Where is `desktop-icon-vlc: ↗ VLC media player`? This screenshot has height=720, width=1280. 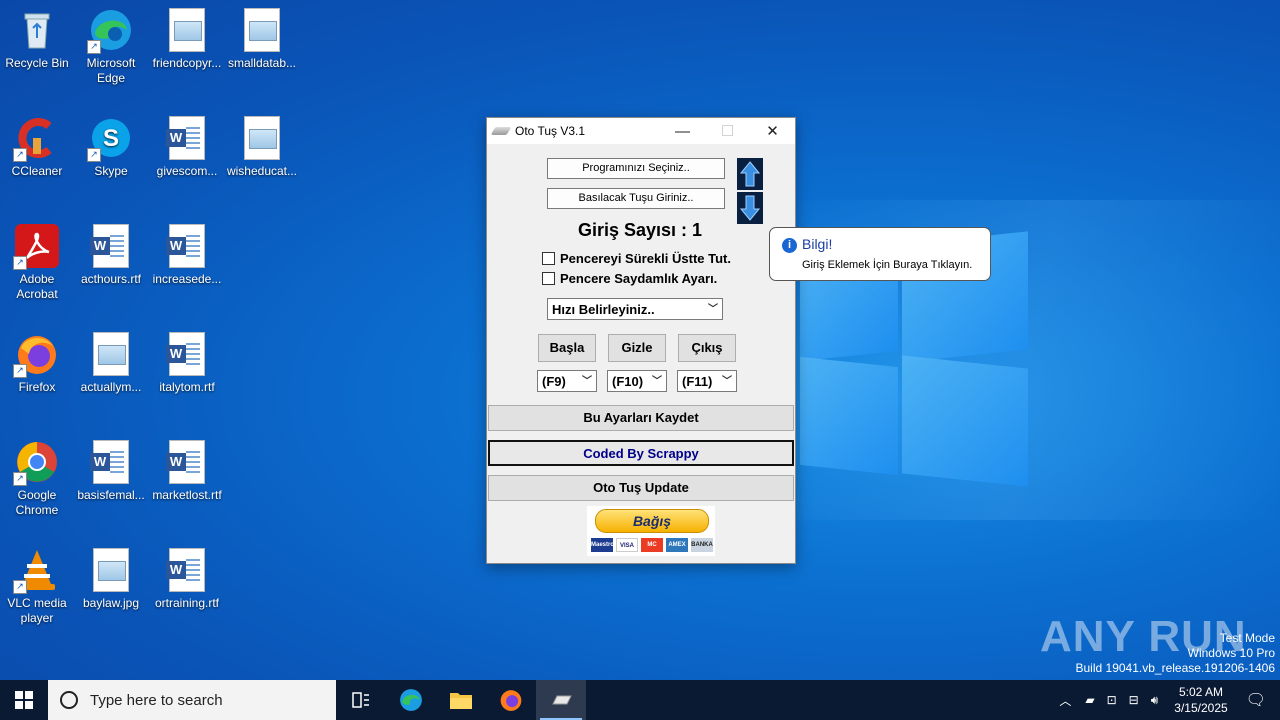 desktop-icon-vlc: ↗ VLC media player is located at coordinates (37, 587).